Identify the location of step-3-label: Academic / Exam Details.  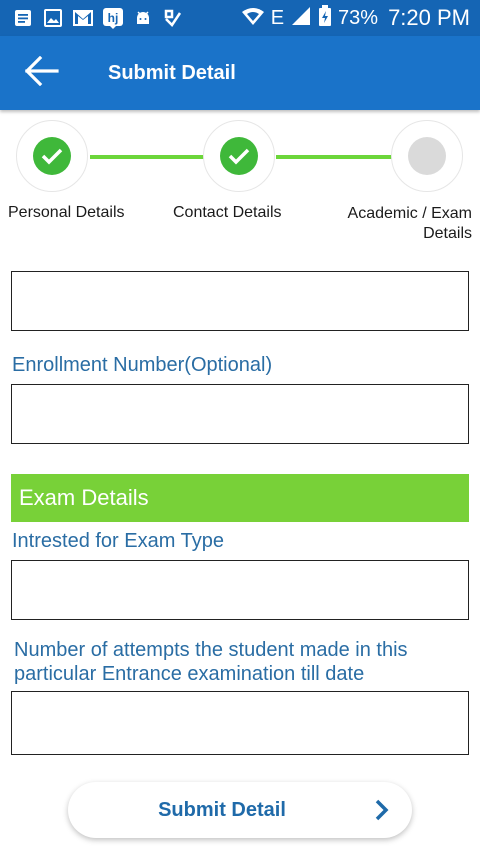
(409, 223).